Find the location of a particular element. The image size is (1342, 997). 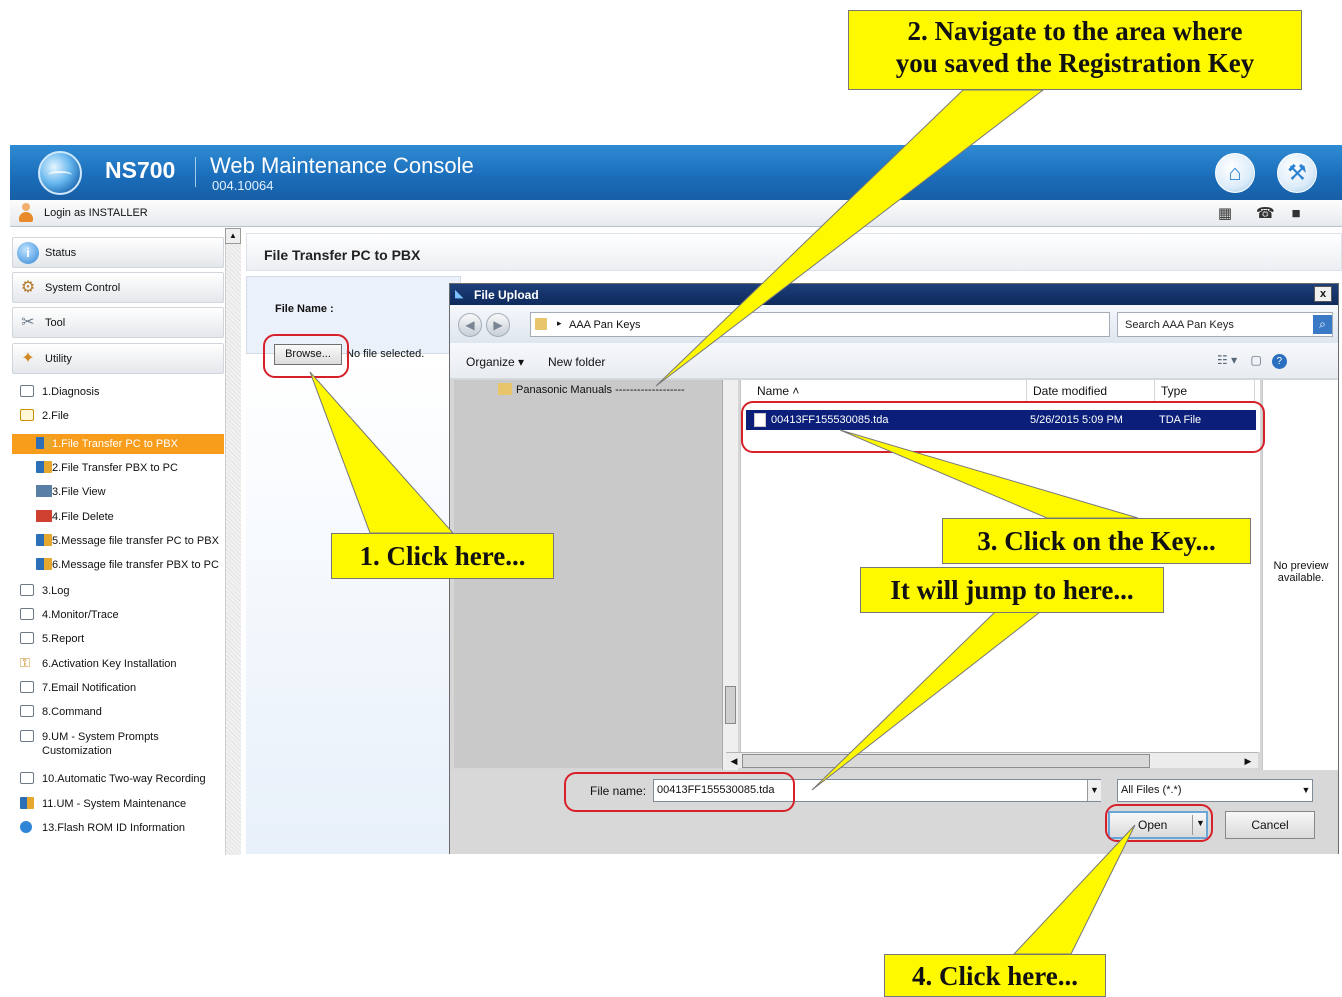

pointer-step2 is located at coordinates (850, 238).